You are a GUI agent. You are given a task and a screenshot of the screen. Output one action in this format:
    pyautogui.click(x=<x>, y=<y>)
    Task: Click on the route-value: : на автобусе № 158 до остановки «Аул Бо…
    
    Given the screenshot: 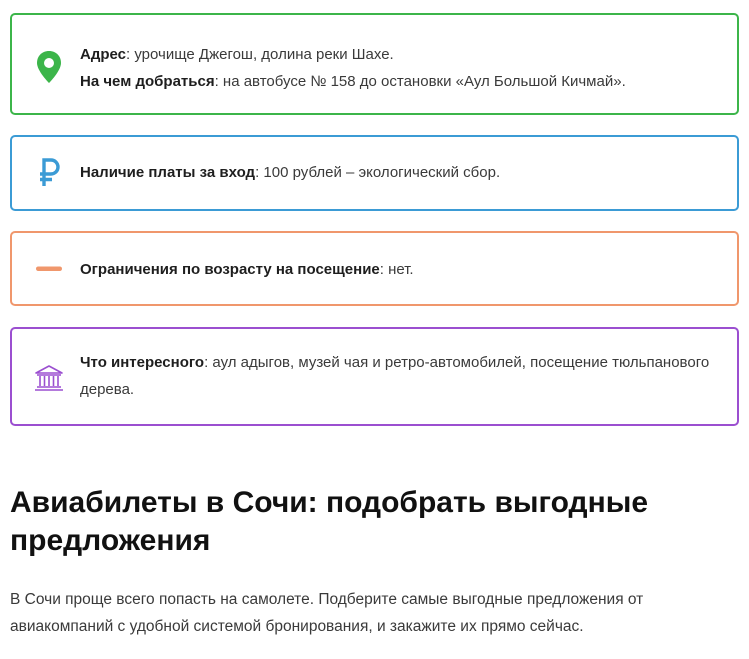 What is the action you would take?
    pyautogui.click(x=420, y=81)
    